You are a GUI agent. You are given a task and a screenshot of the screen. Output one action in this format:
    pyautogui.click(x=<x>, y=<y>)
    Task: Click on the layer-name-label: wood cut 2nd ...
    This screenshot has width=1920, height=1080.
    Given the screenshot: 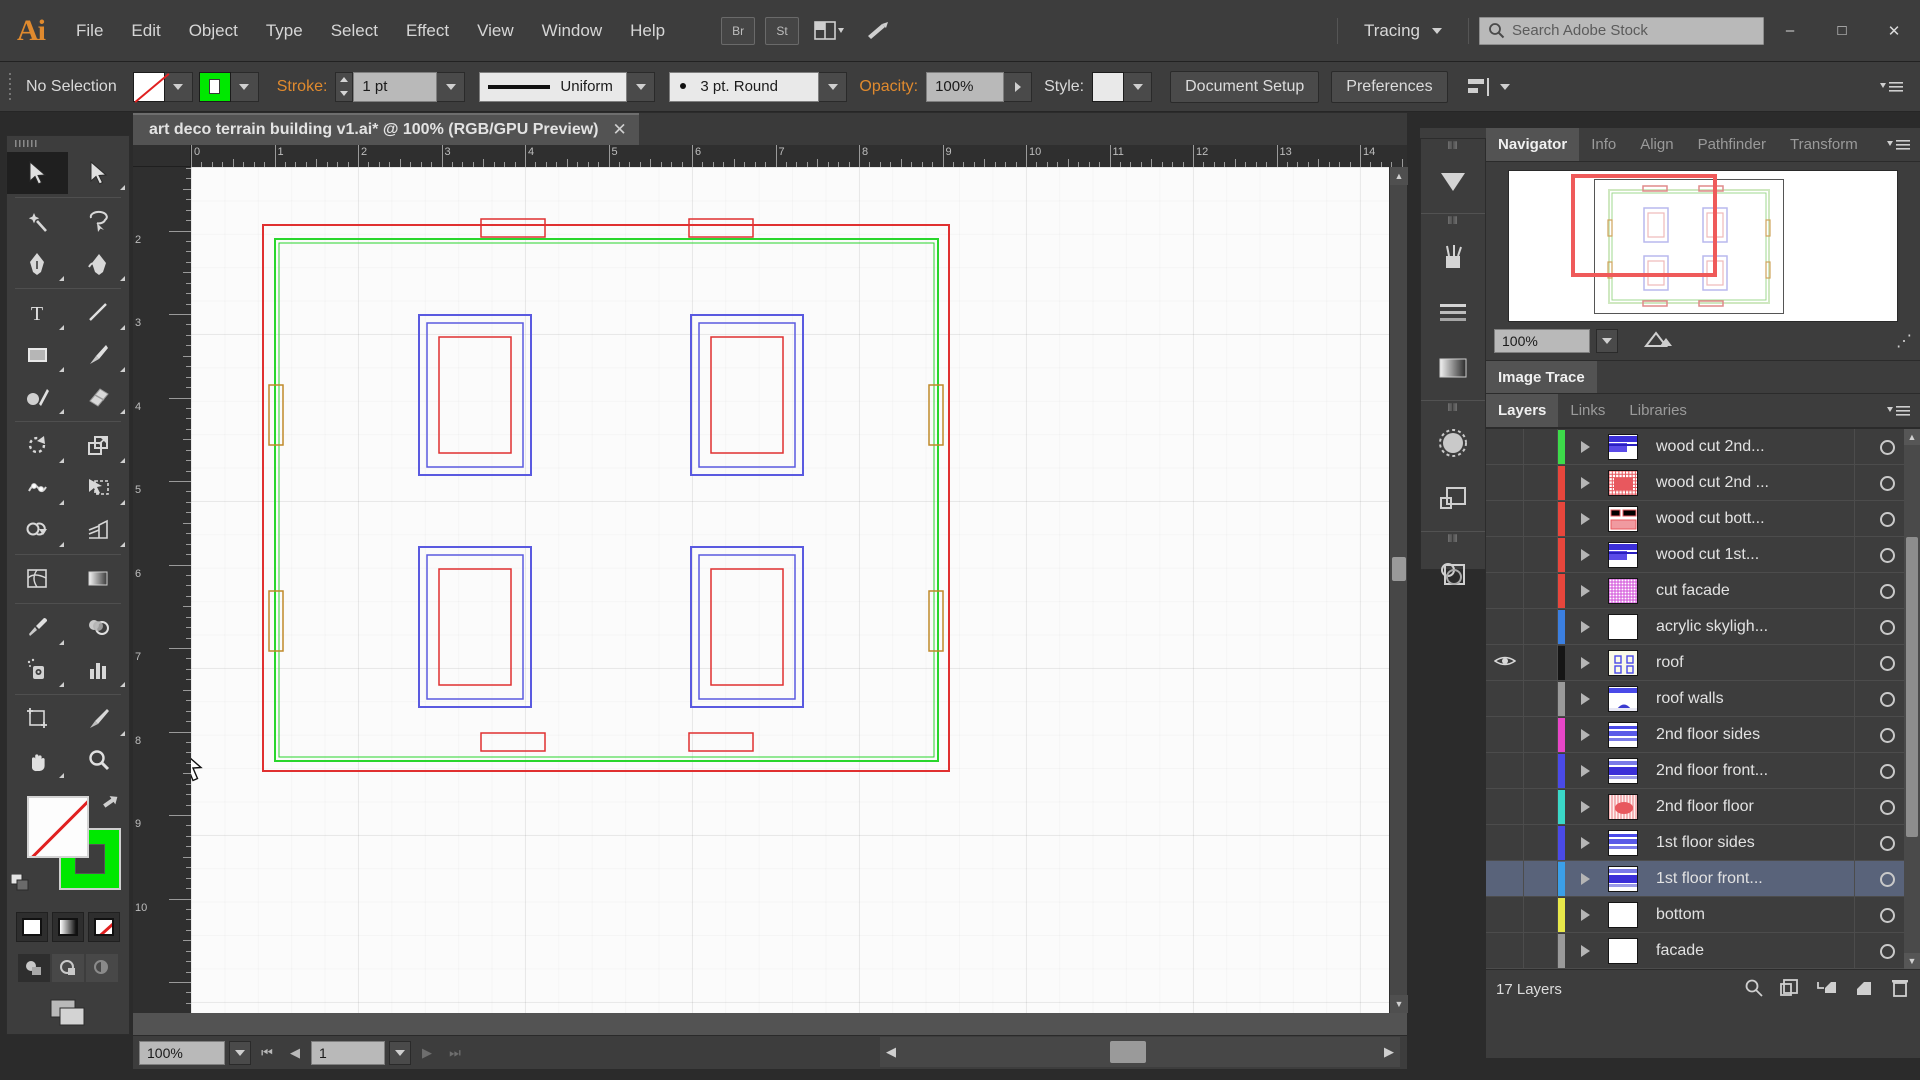 What is the action you would take?
    pyautogui.click(x=1750, y=483)
    